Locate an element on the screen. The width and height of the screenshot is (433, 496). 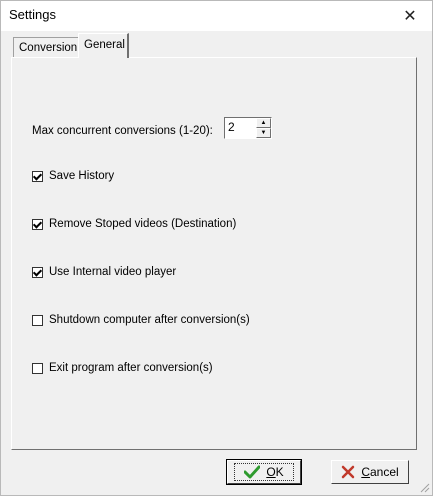
use-internal-player-check-box is located at coordinates (37, 272).